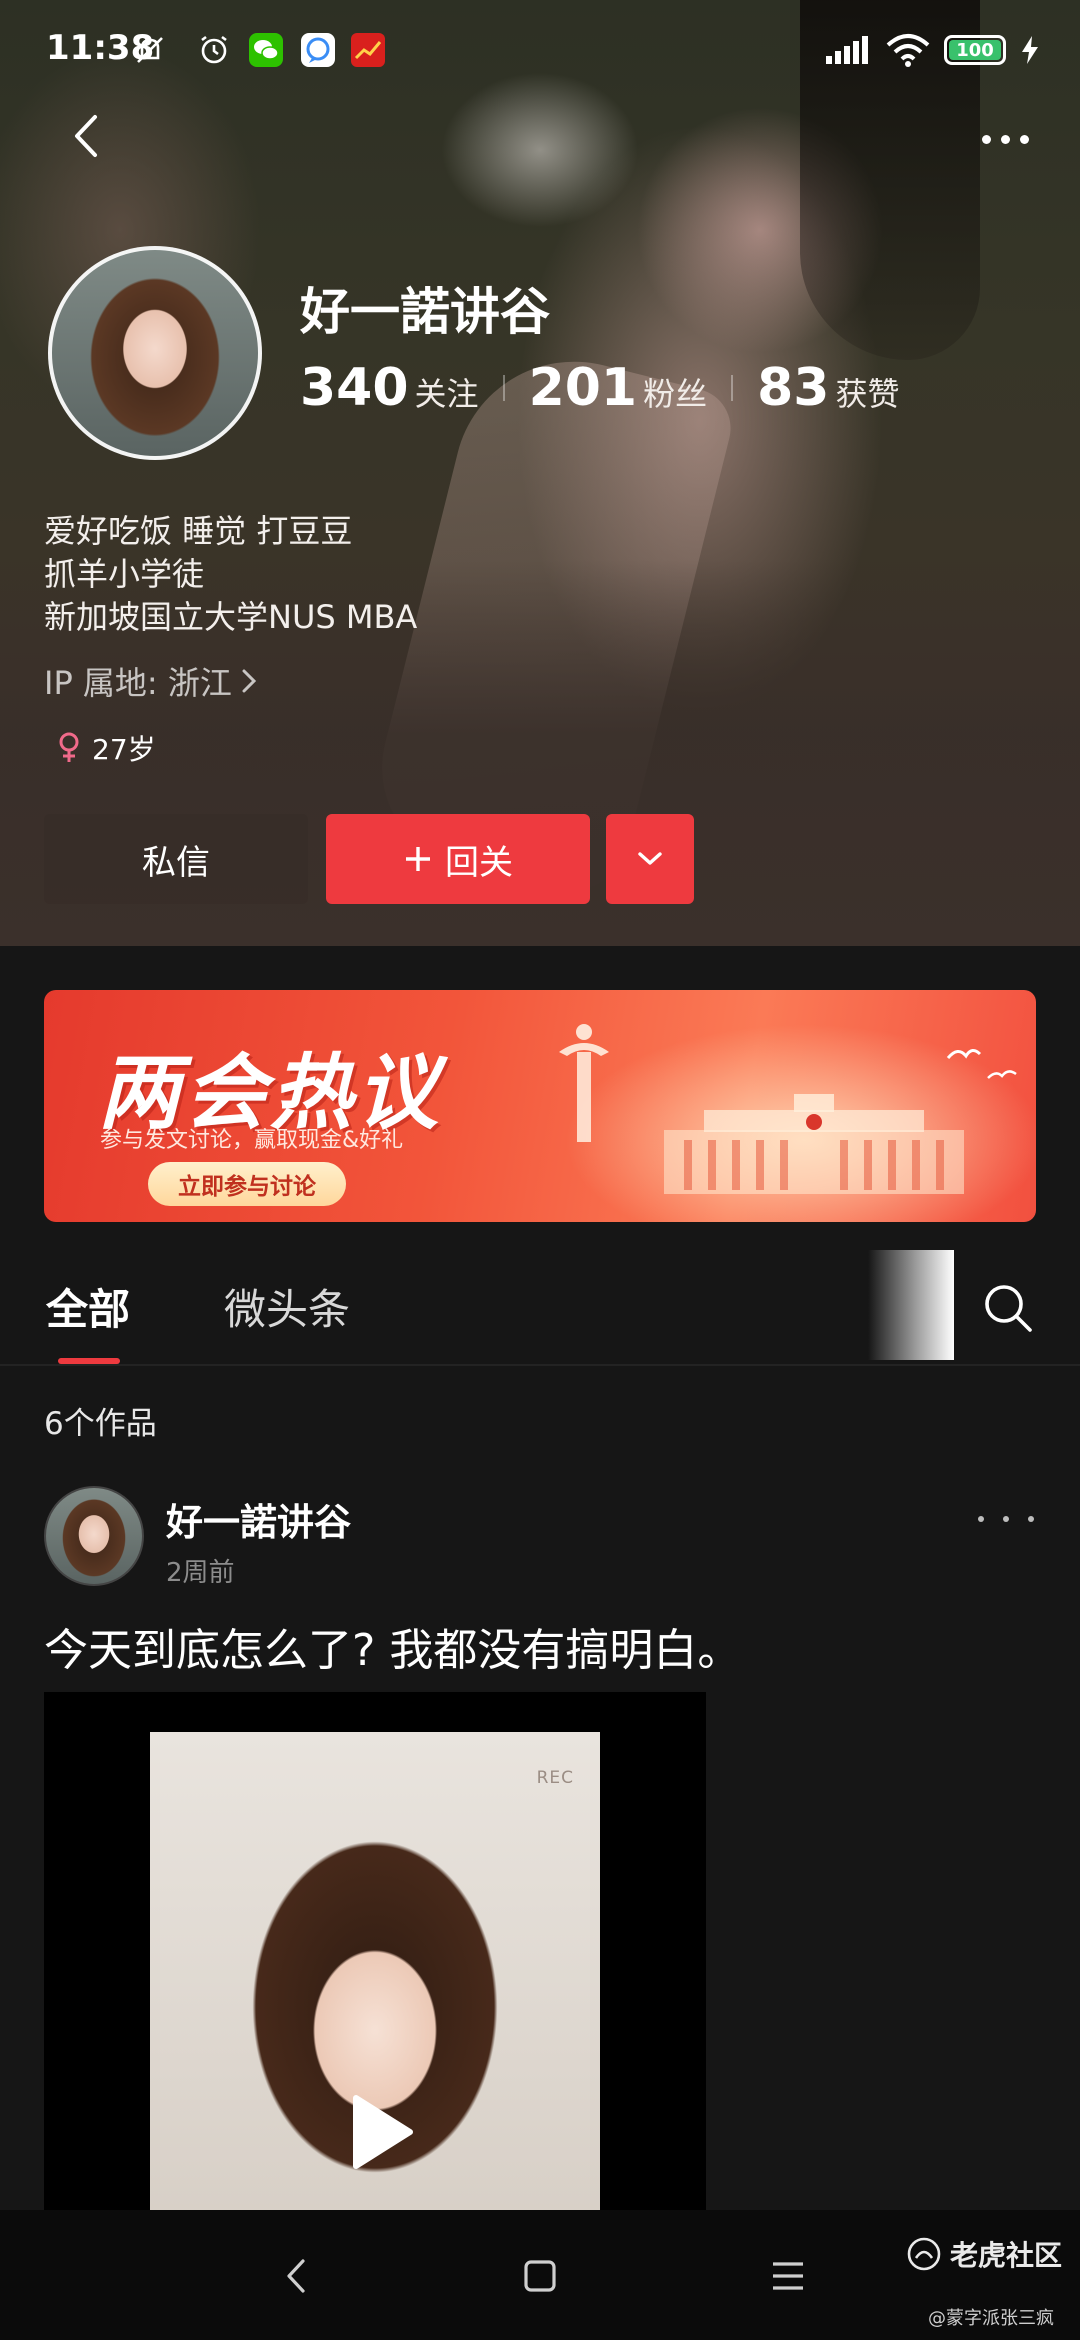 This screenshot has height=2340, width=1080. I want to click on more-options-button, so click(1005, 139).